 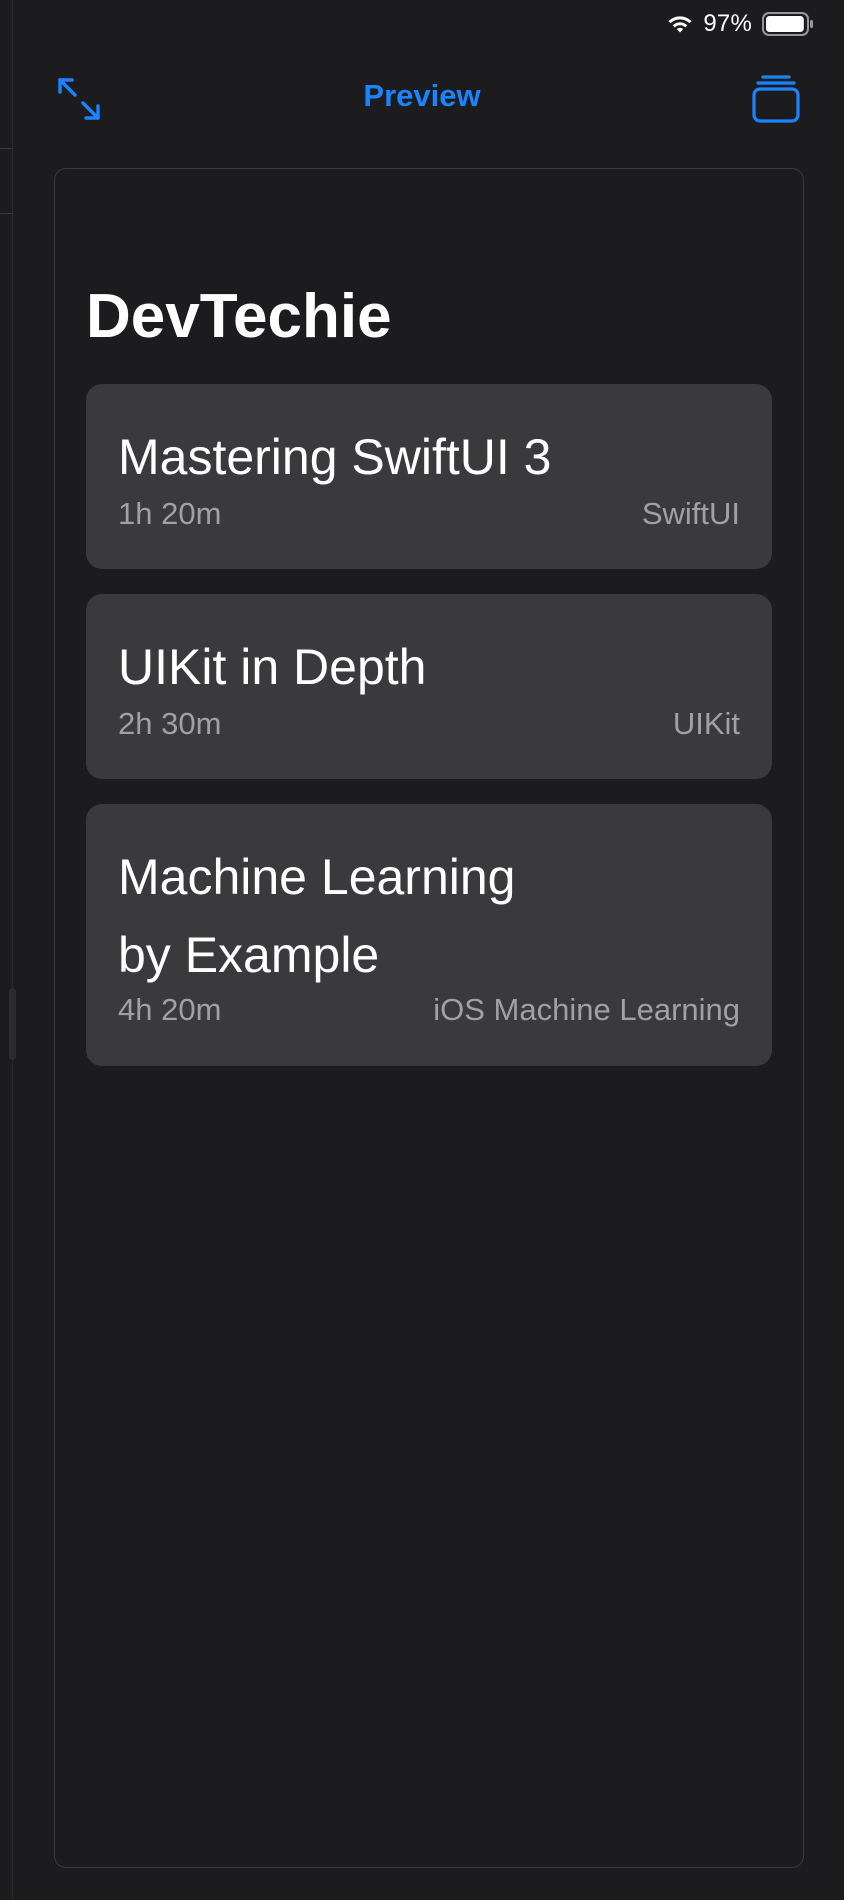 I want to click on course-category: iOS Machine Learning, so click(x=586, y=1009).